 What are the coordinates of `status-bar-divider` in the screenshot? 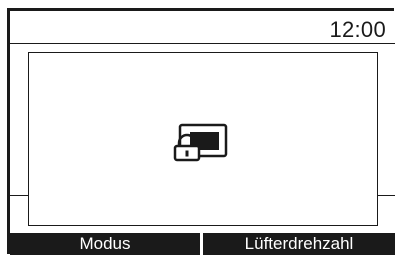 It's located at (202, 43).